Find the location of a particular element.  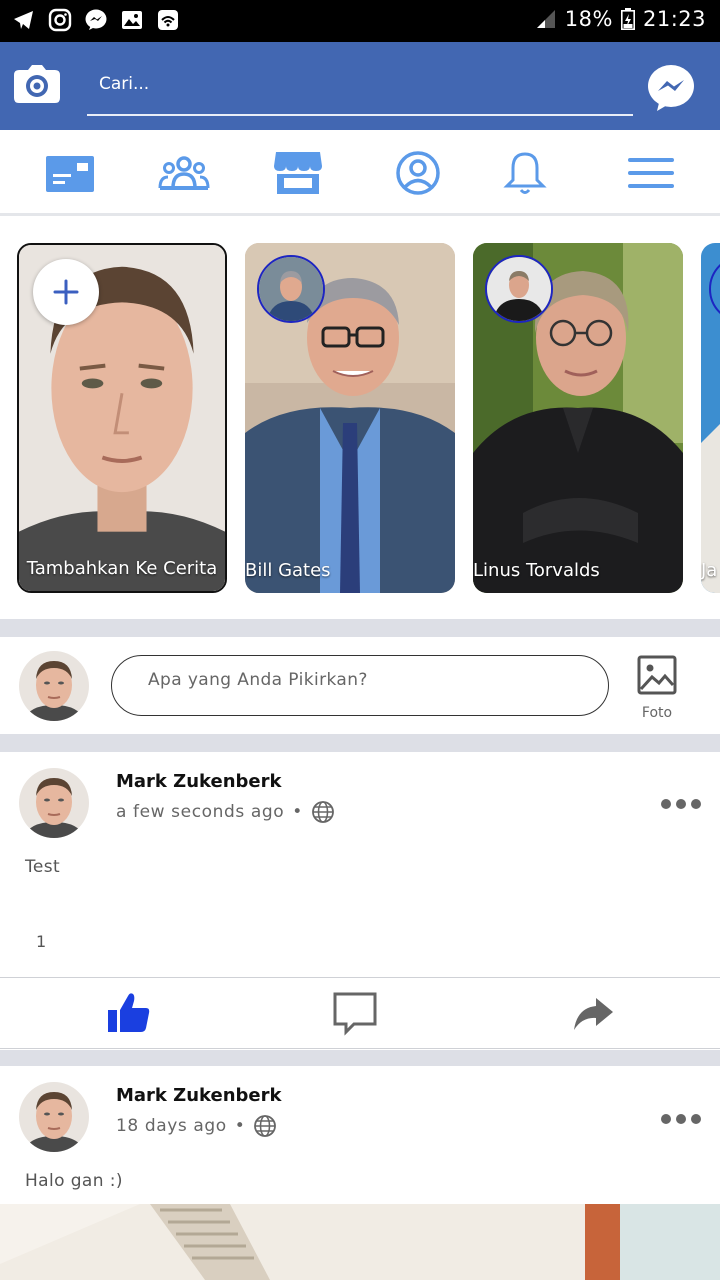

story-card-add: Tambahkan Ke Cerita is located at coordinates (122, 418).